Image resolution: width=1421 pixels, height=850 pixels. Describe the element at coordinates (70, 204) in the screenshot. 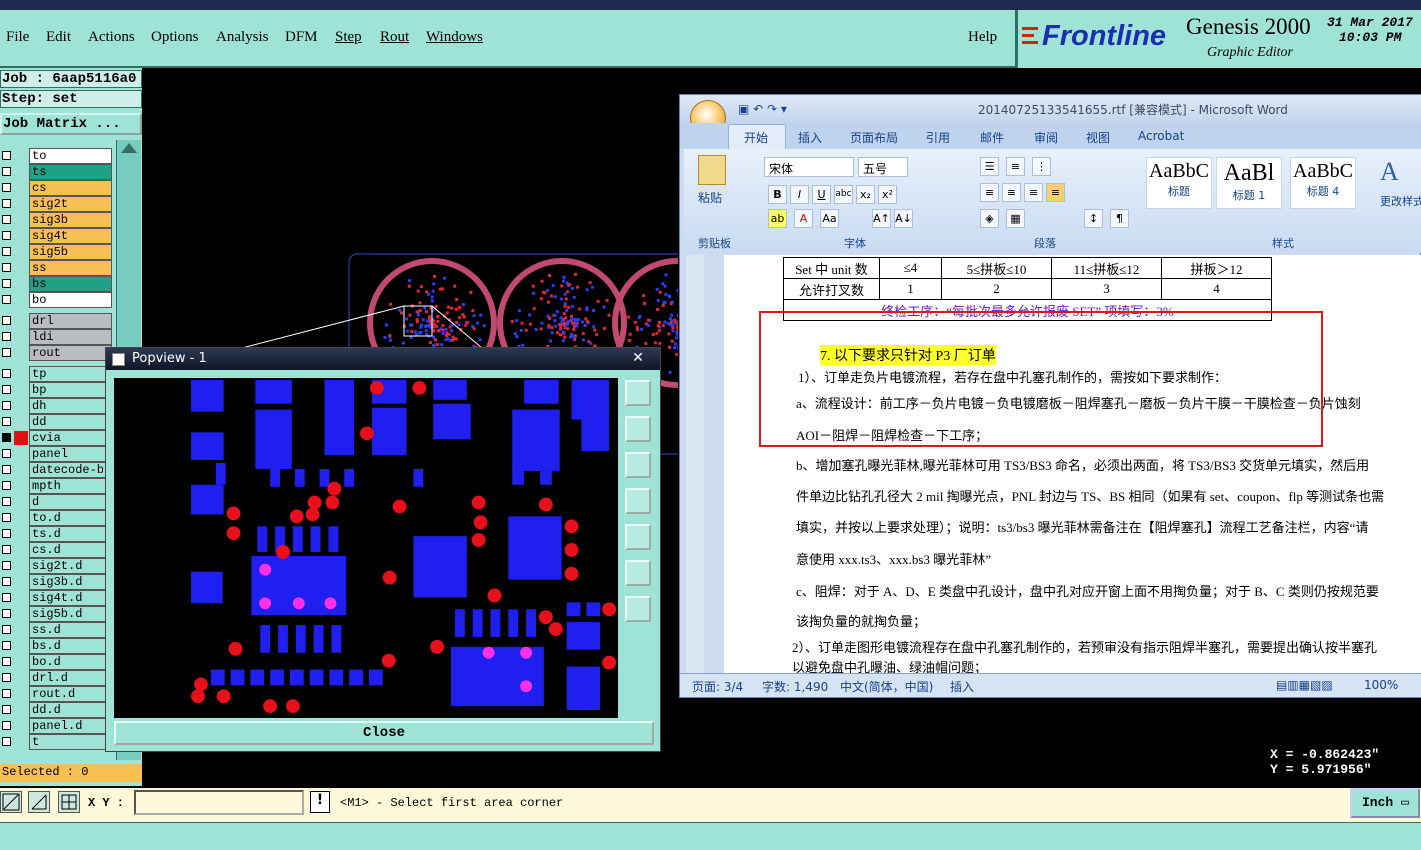

I see `layer-name: sig2t` at that location.